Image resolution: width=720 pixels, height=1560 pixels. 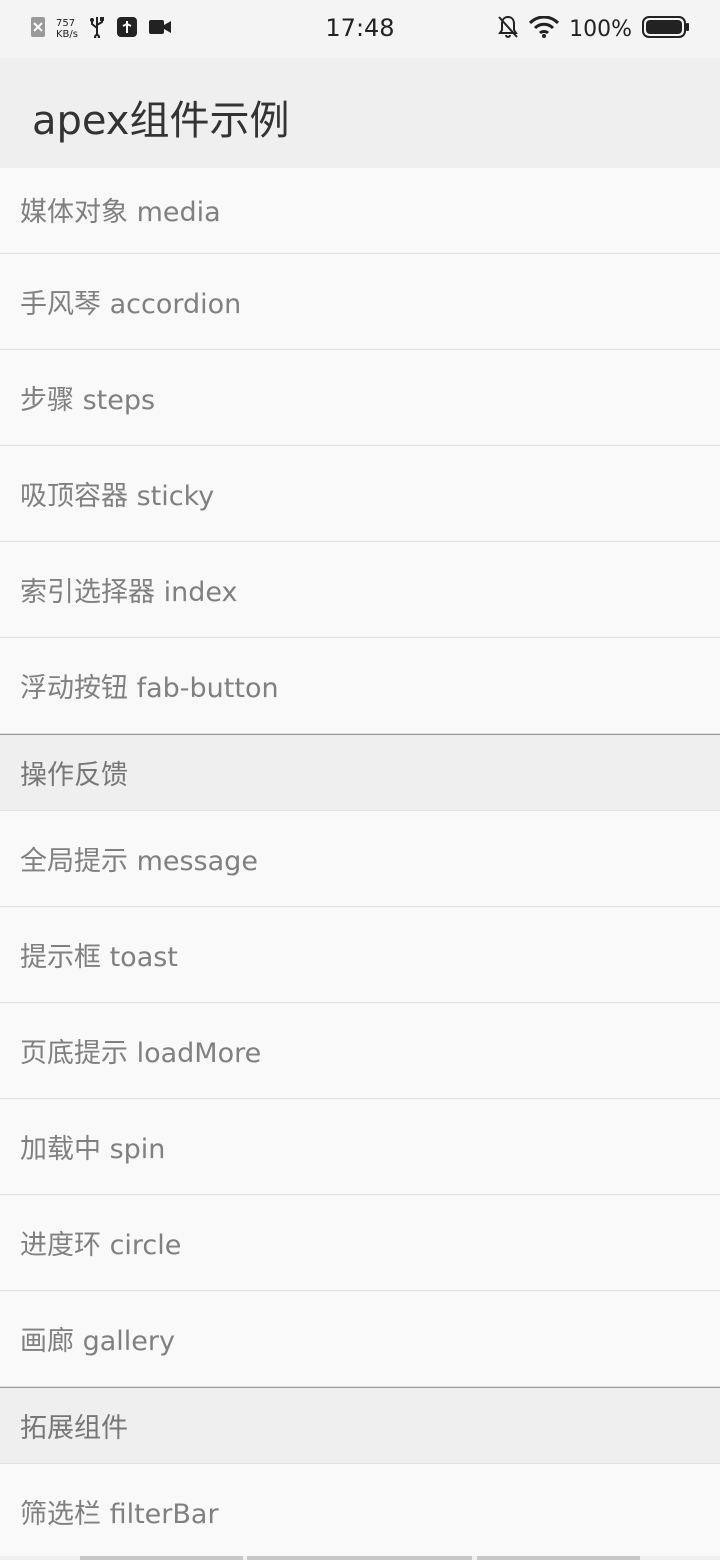 What do you see at coordinates (360, 29) in the screenshot?
I see `status-bar: 757 KB/s 17:48 100%` at bounding box center [360, 29].